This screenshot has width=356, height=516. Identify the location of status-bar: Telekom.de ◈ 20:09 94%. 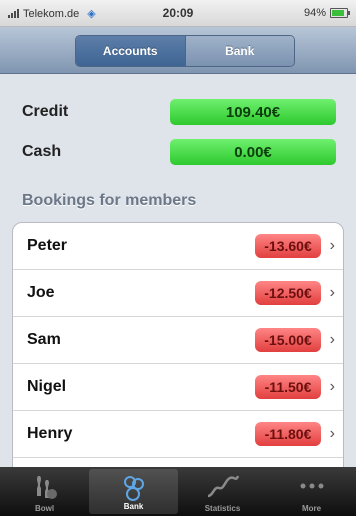
(178, 13).